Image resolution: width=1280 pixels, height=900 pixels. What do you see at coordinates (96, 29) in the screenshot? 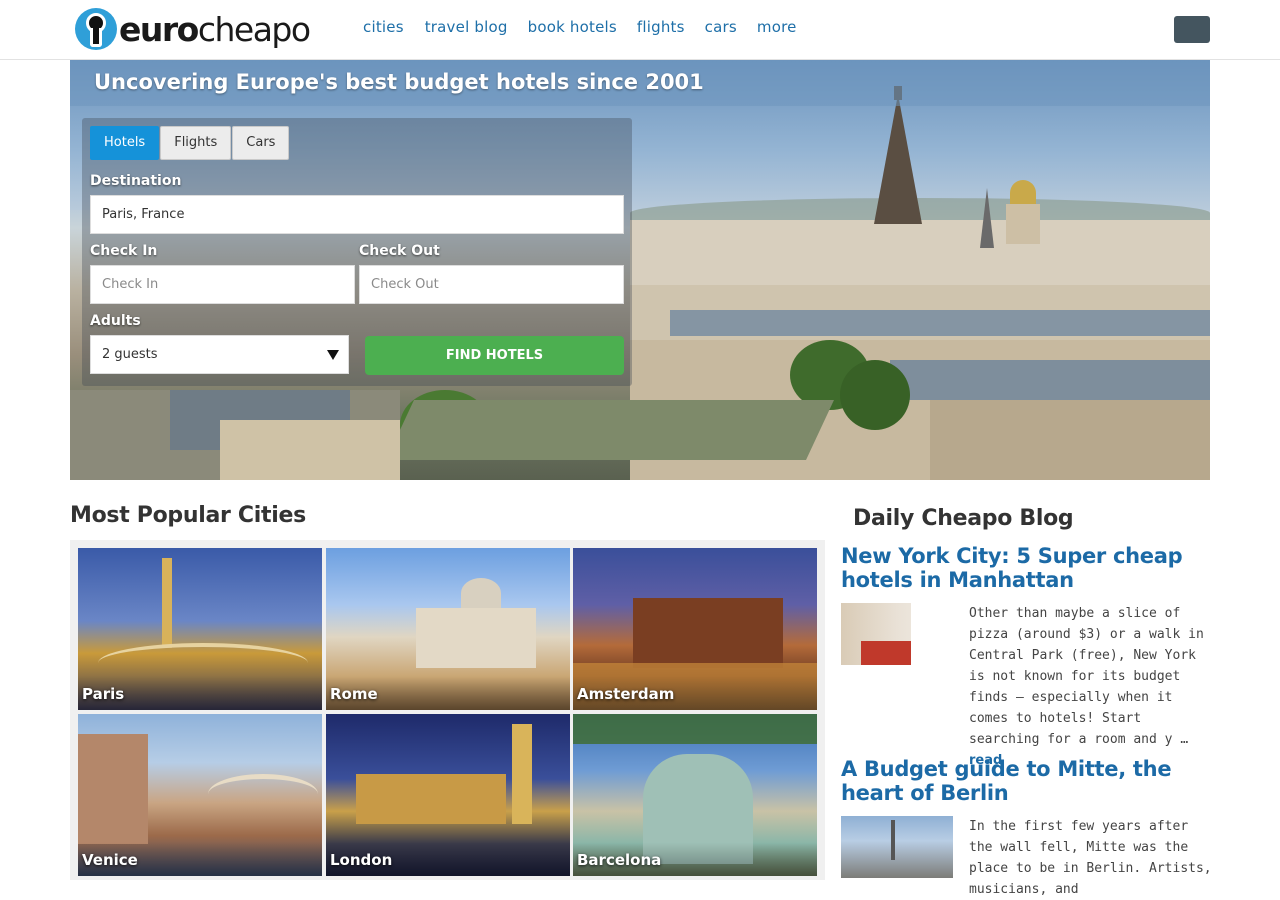
I see `keyhole-icon` at bounding box center [96, 29].